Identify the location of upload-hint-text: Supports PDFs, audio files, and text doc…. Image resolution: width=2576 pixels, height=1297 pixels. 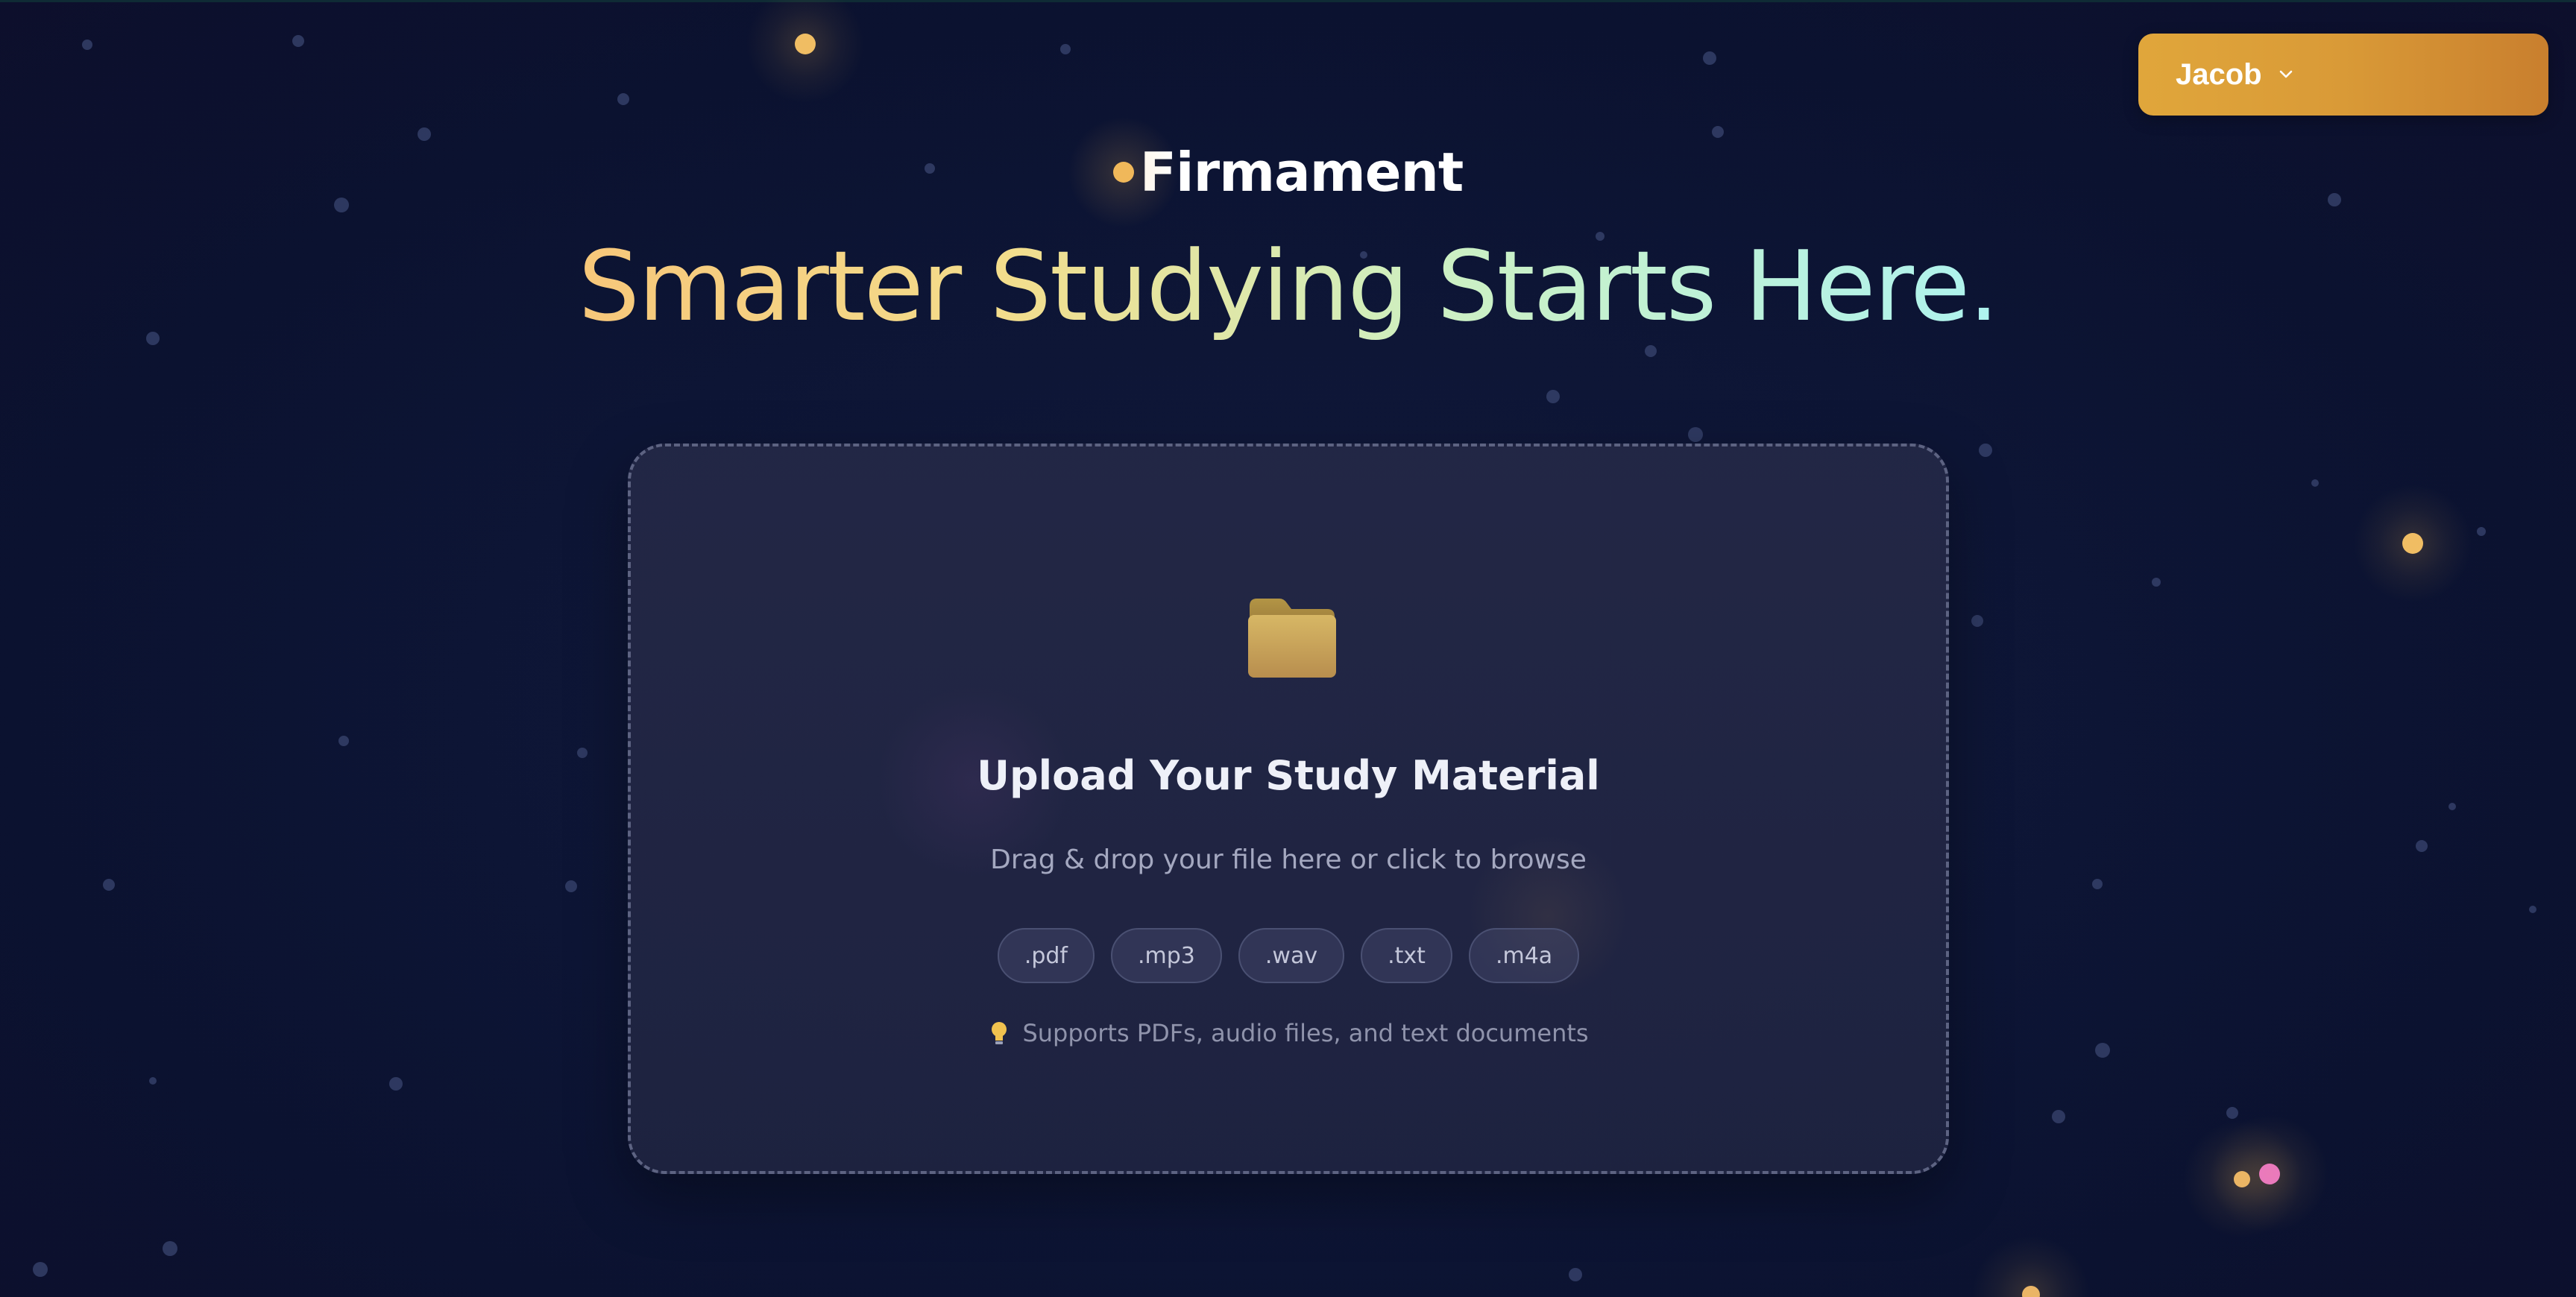
(1305, 1033).